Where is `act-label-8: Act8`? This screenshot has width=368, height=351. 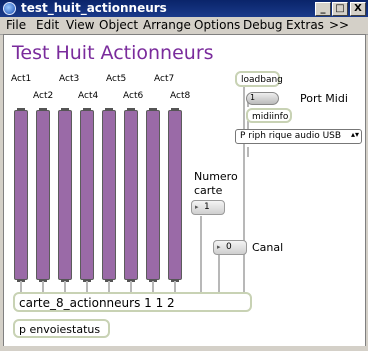 act-label-8: Act8 is located at coordinates (180, 96).